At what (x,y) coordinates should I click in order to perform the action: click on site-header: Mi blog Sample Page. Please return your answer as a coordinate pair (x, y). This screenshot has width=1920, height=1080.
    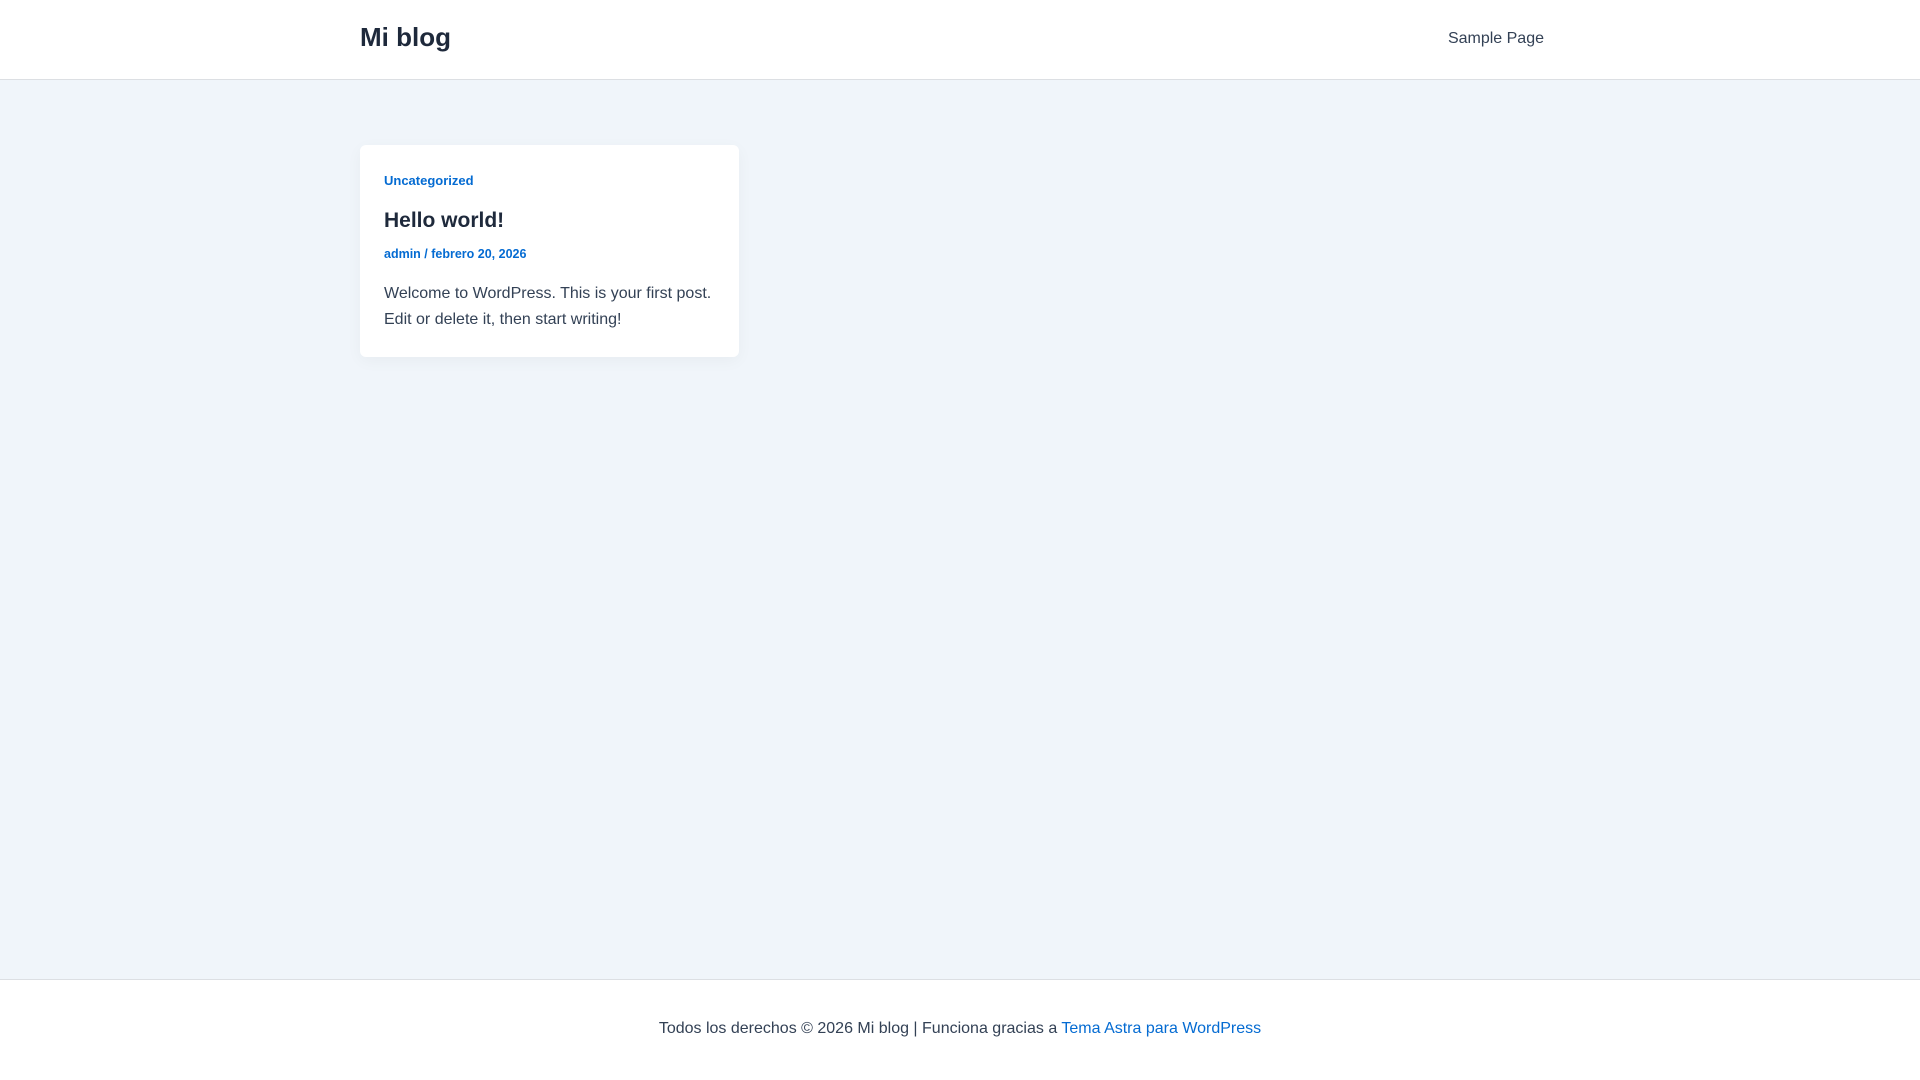
    Looking at the image, I should click on (960, 40).